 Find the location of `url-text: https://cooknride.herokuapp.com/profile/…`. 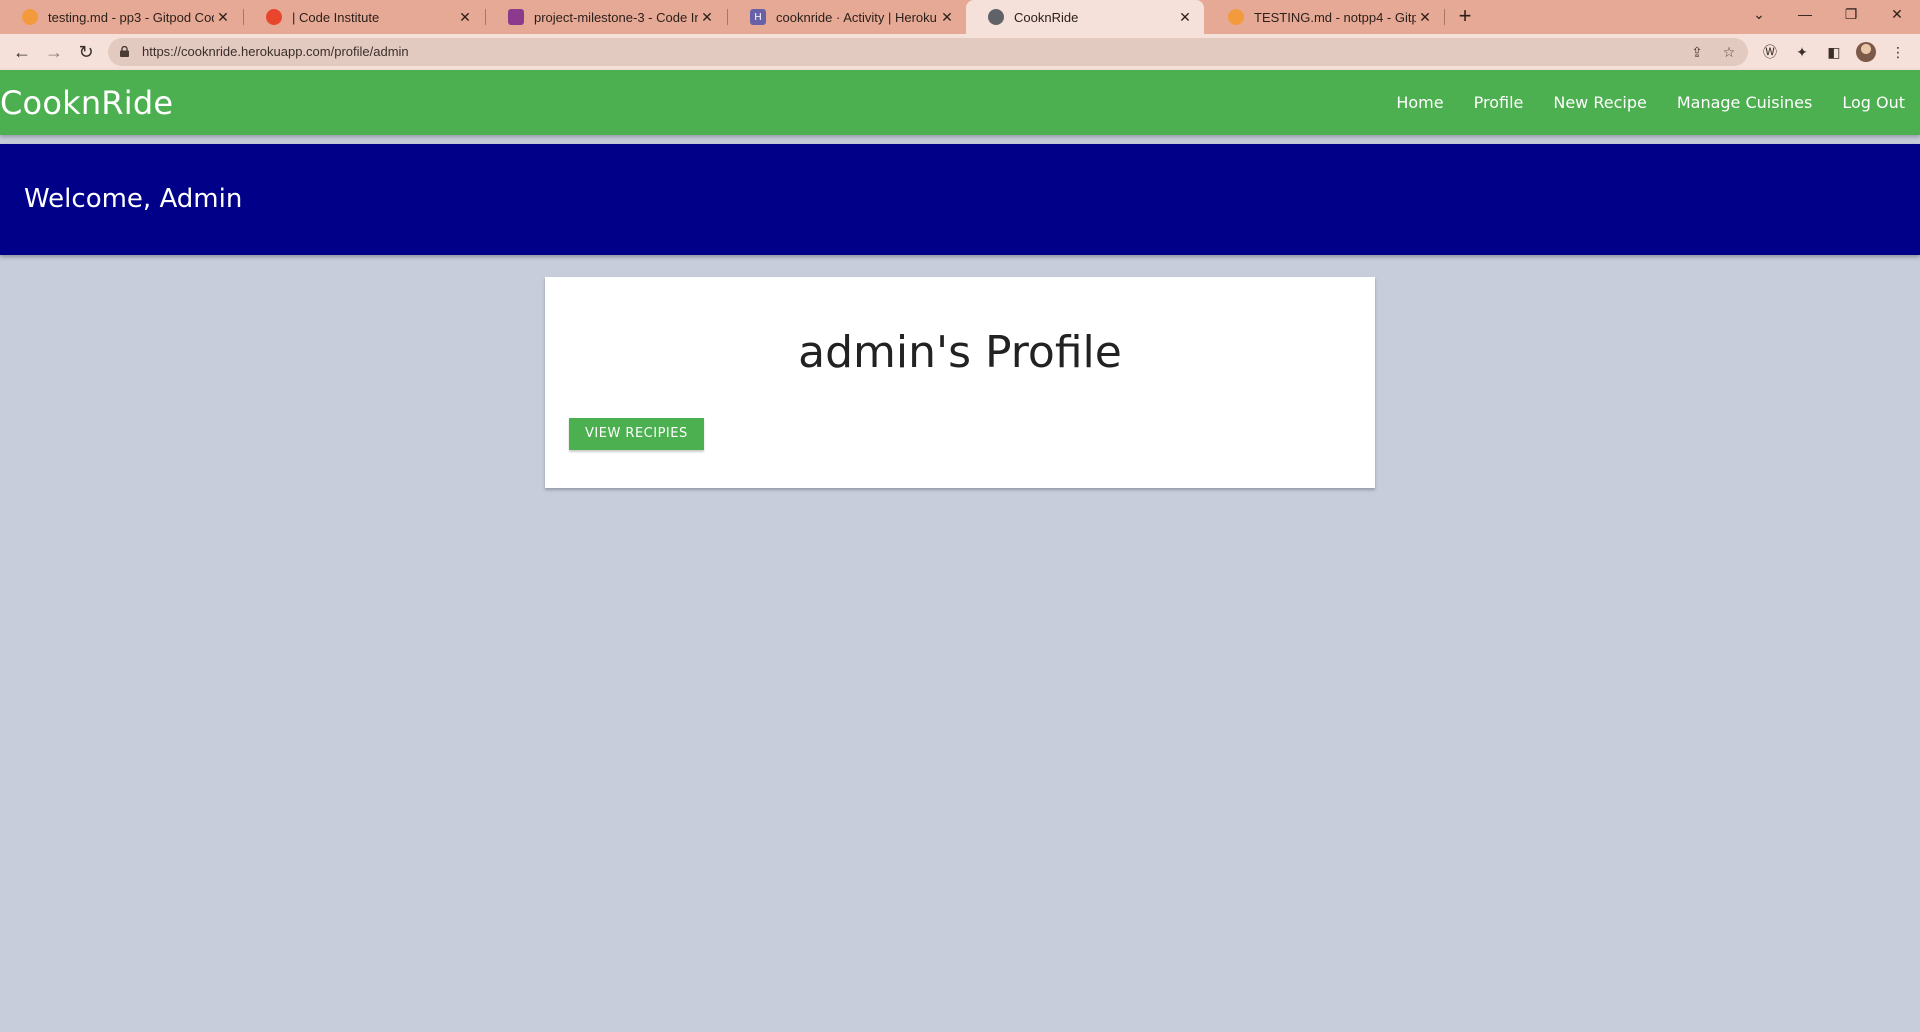

url-text: https://cooknride.herokuapp.com/profile/… is located at coordinates (275, 51).